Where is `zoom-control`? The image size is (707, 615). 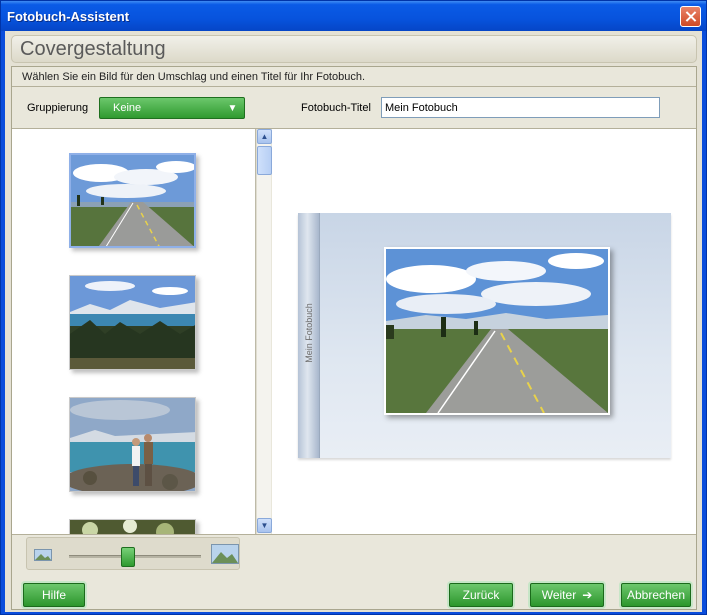
zoom-control is located at coordinates (133, 553).